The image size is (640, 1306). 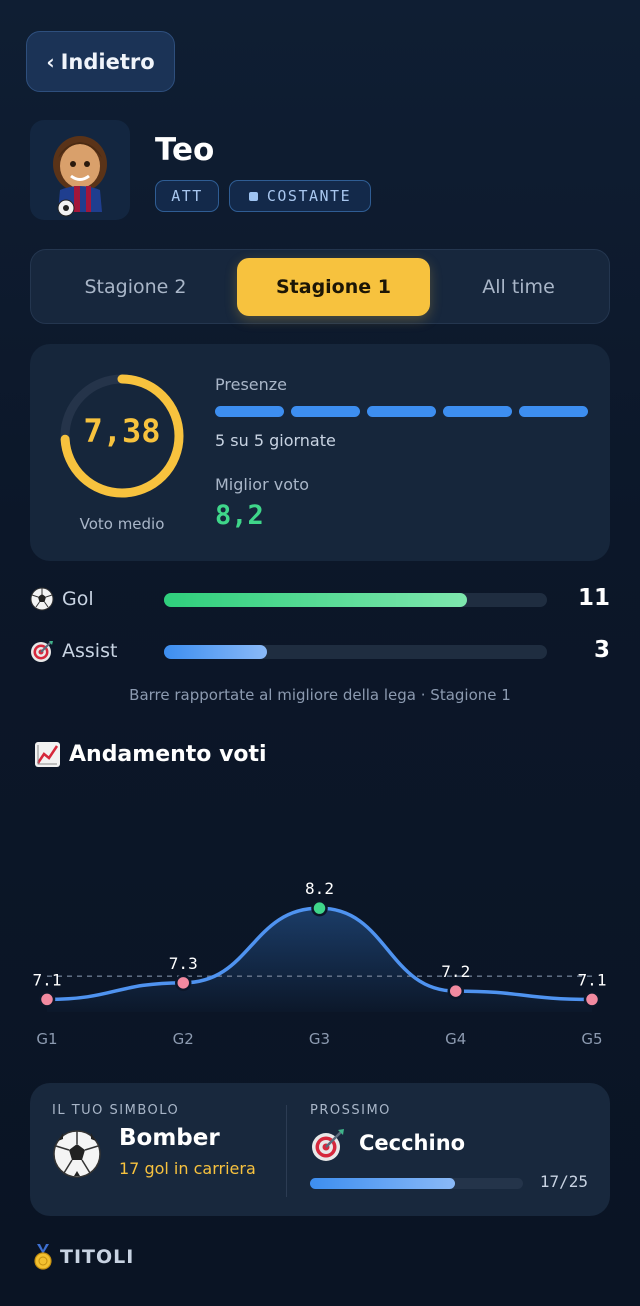 What do you see at coordinates (185, 150) in the screenshot?
I see `player-name: Teo` at bounding box center [185, 150].